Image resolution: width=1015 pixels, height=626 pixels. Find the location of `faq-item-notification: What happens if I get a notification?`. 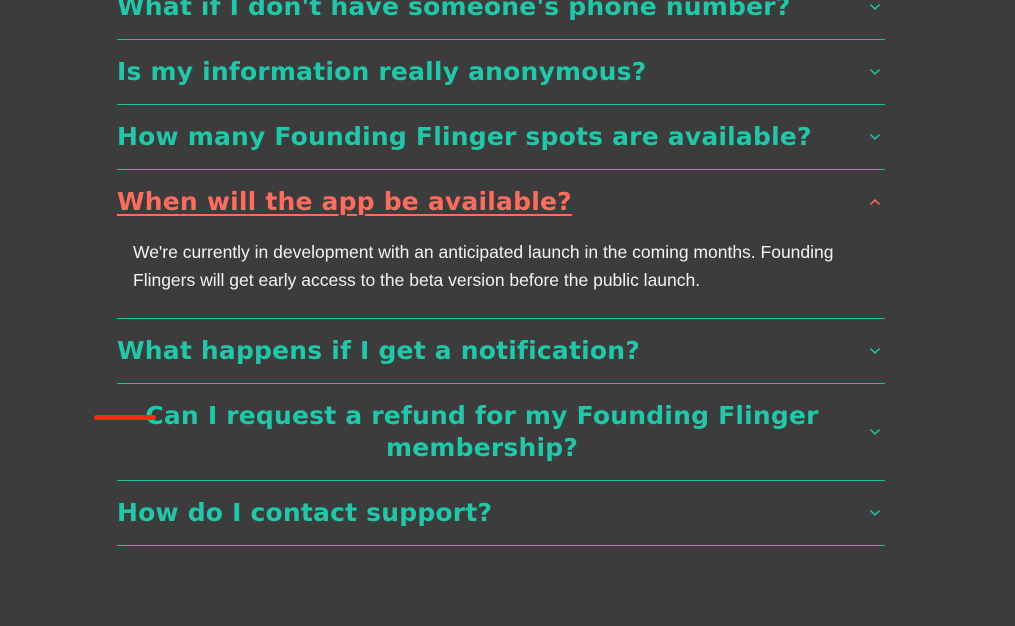

faq-item-notification: What happens if I get a notification? is located at coordinates (501, 351).